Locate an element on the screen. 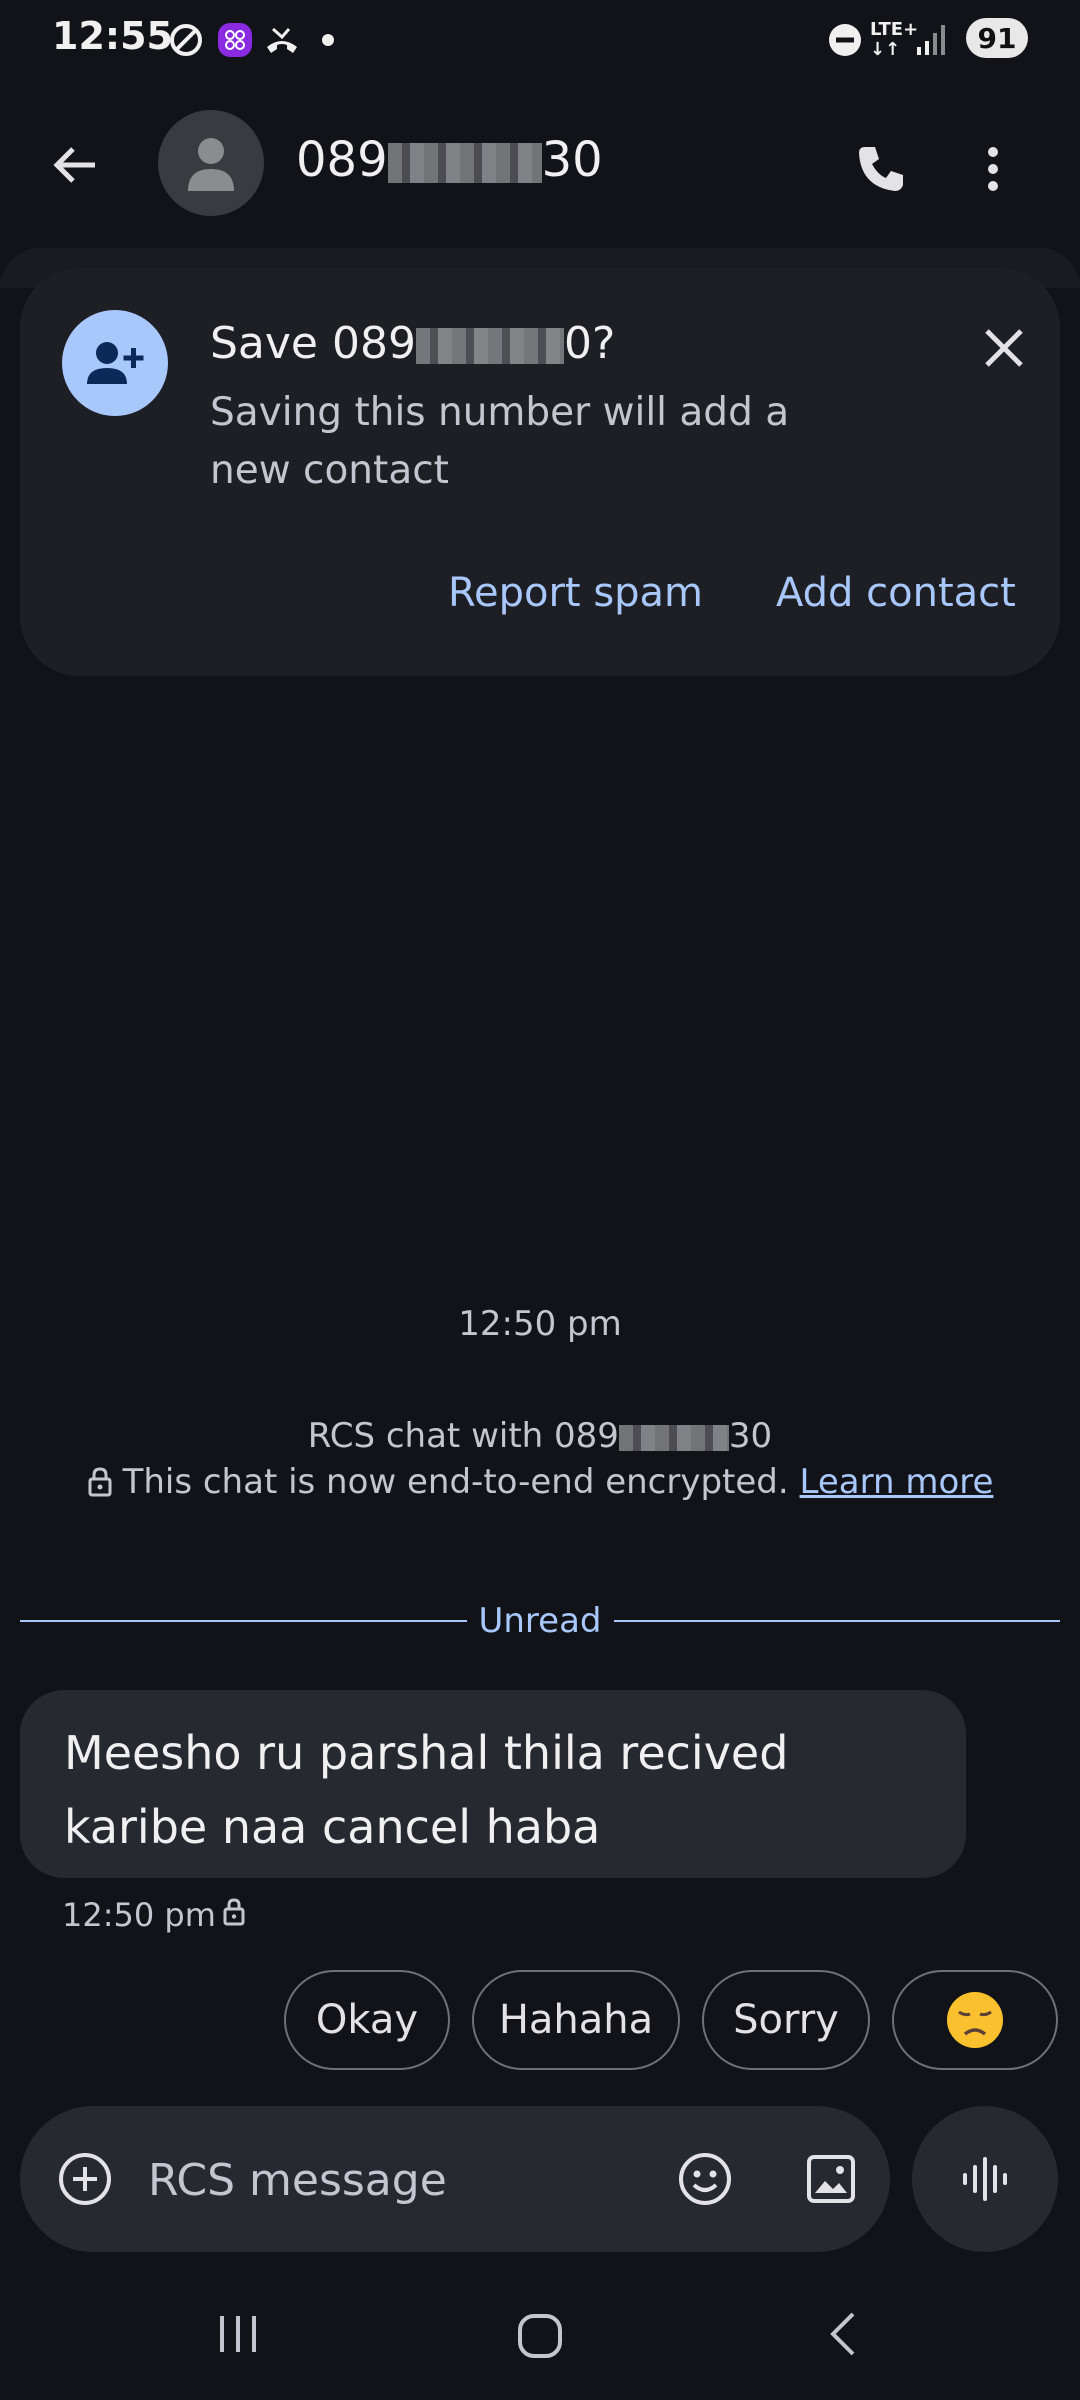  unread-divider: Unread is located at coordinates (540, 1621).